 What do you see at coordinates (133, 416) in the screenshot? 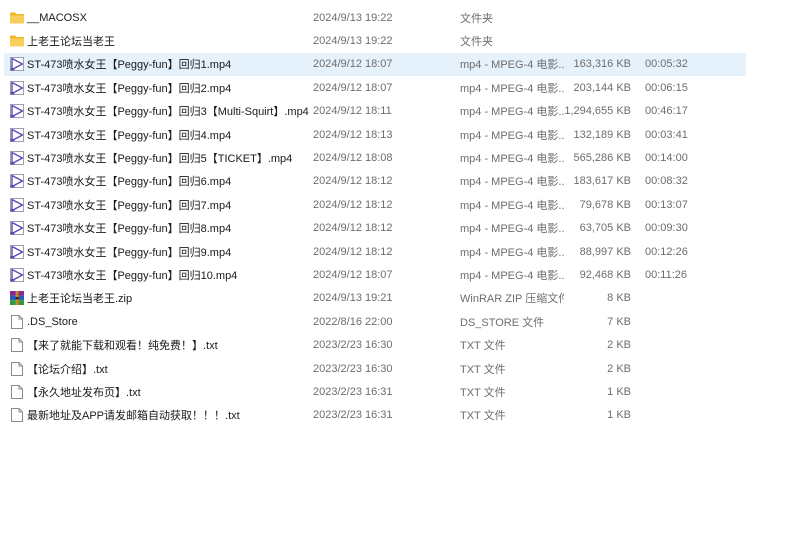
I see `file-name: 最新地址及APP请发邮箱自动获取！！！.txt` at bounding box center [133, 416].